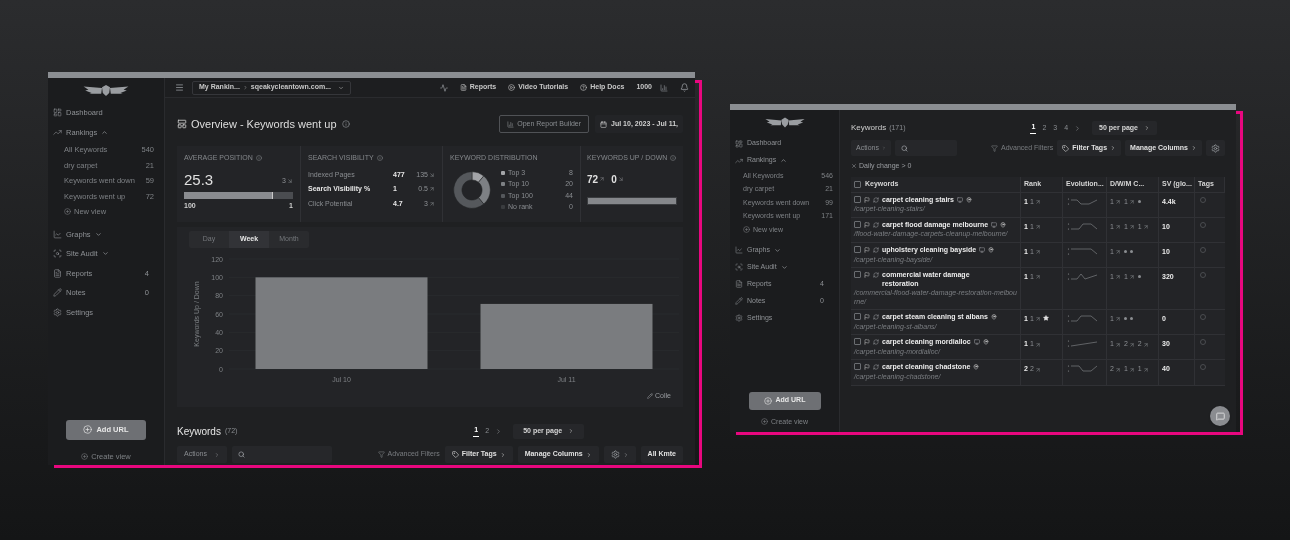  Describe the element at coordinates (784, 122) in the screenshot. I see `winged-logo-icon` at that location.